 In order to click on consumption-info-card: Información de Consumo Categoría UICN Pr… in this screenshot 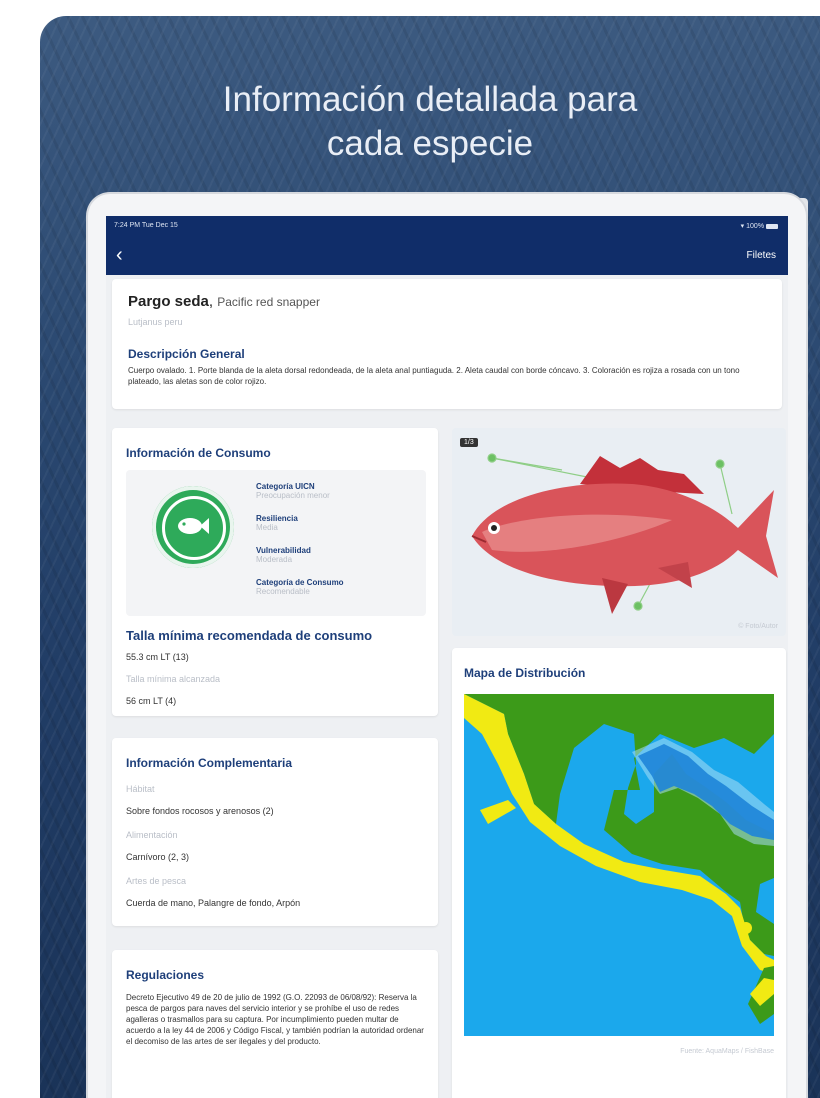, I will do `click(275, 572)`.